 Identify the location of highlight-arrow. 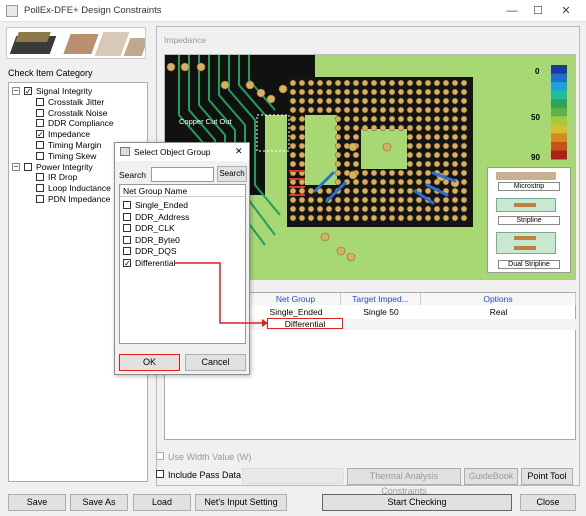
(221, 294).